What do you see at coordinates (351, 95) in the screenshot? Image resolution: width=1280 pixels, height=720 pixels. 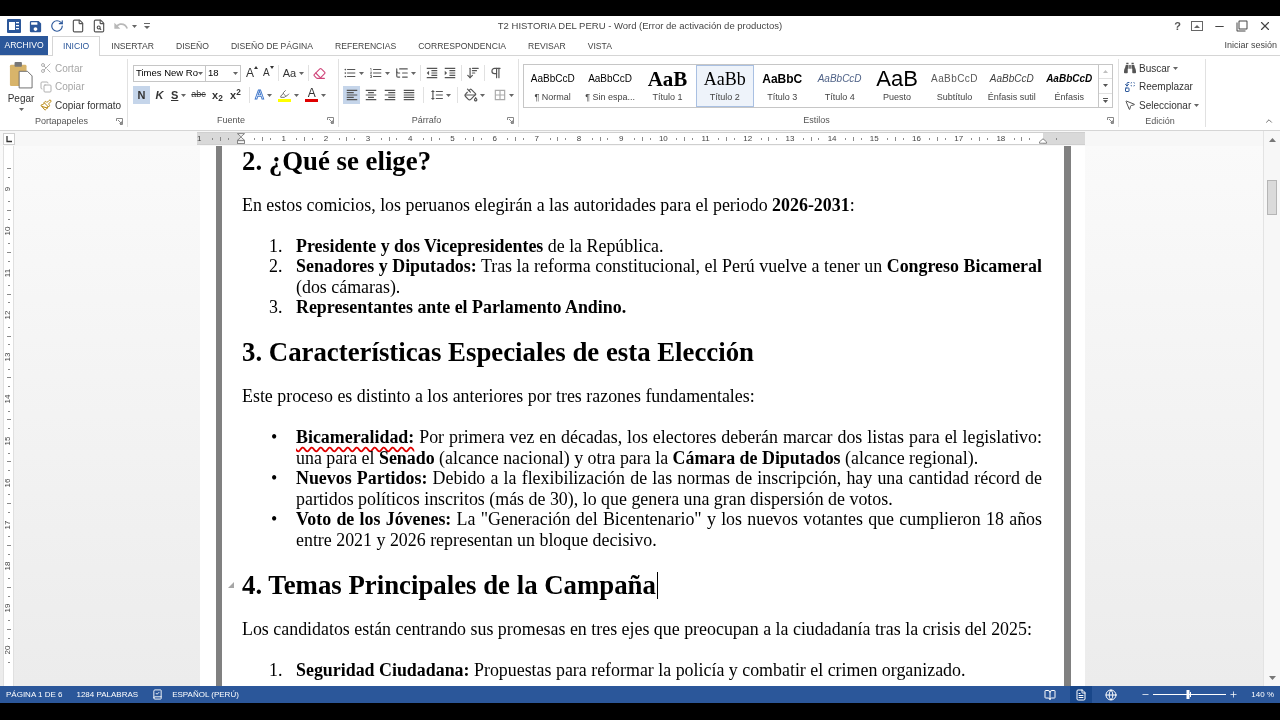 I see `align-left-button` at bounding box center [351, 95].